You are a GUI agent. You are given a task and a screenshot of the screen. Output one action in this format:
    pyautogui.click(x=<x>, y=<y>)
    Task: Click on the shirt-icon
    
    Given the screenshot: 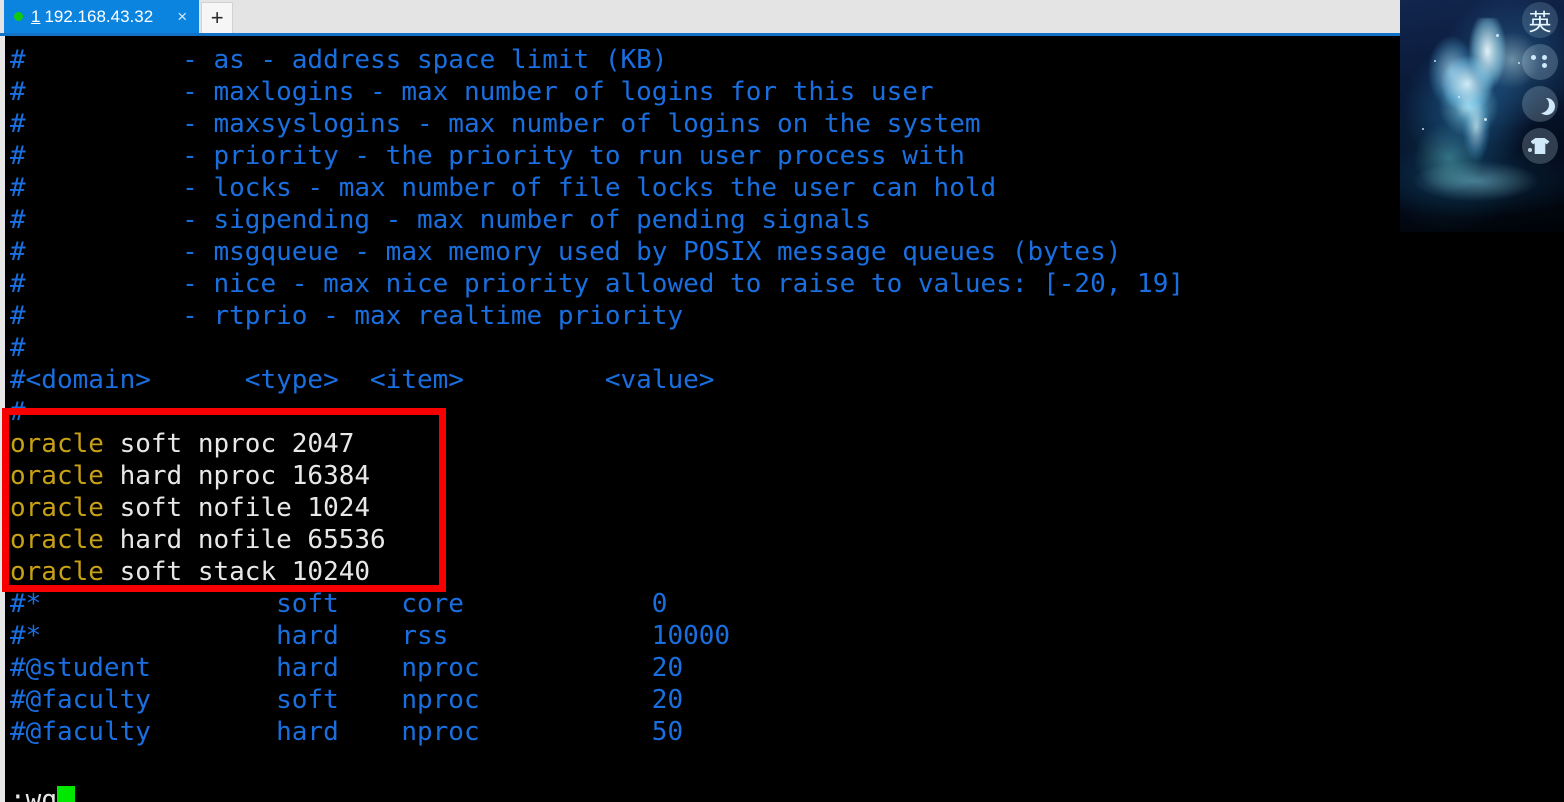 What is the action you would take?
    pyautogui.click(x=1540, y=146)
    